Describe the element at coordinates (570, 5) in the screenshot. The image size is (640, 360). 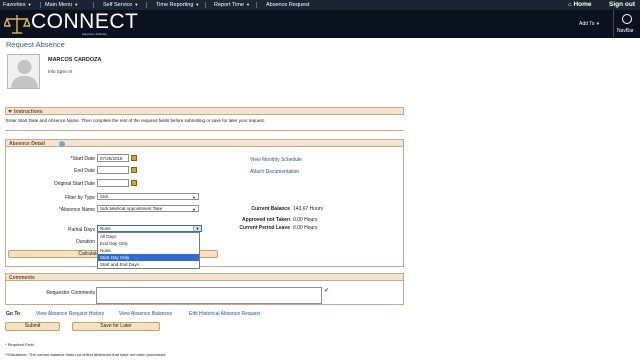
I see `home-icon: ⌂` at that location.